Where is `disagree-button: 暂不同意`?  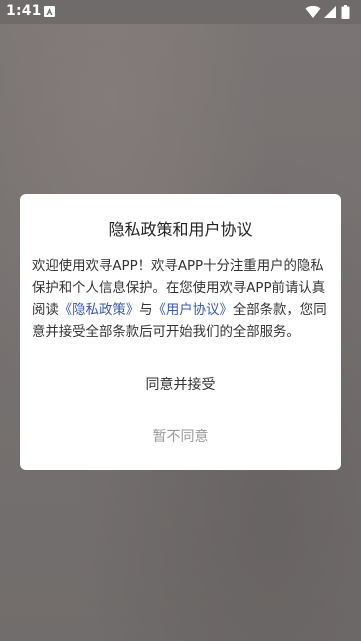 disagree-button: 暂不同意 is located at coordinates (180, 437).